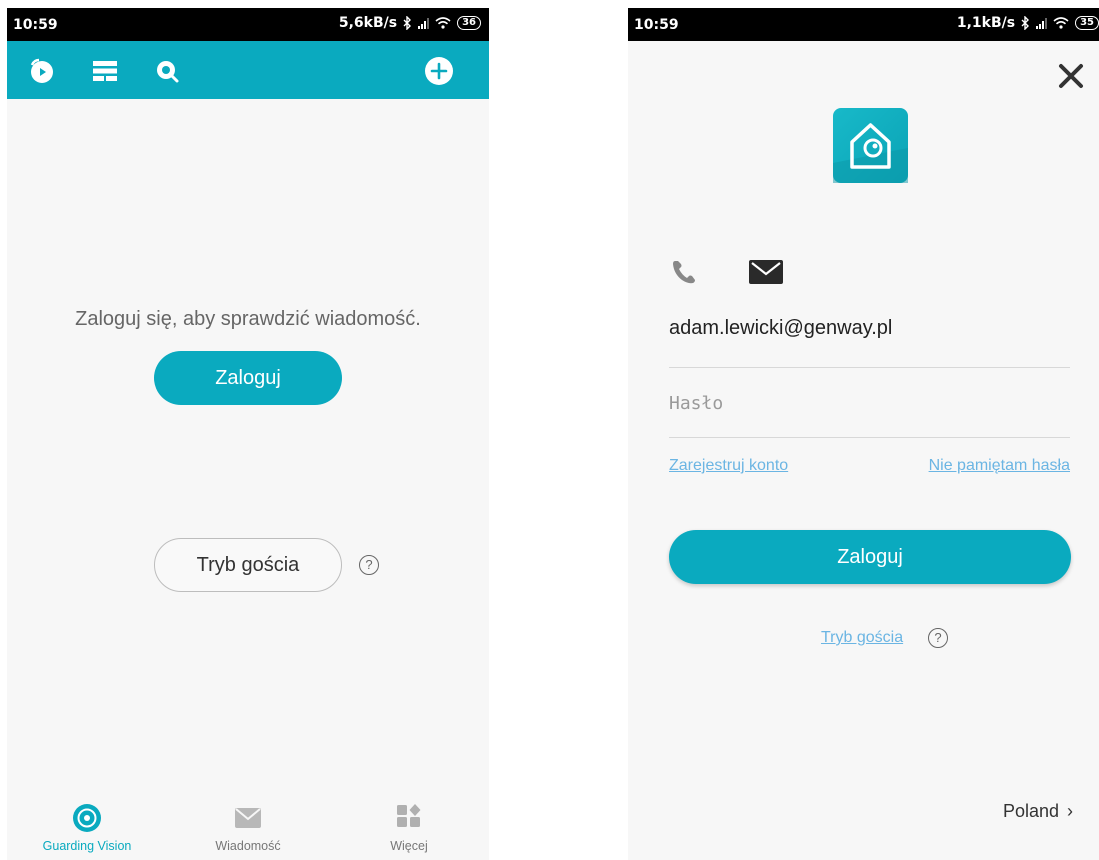  Describe the element at coordinates (1087, 23) in the screenshot. I see `battery-indicator: 35` at that location.